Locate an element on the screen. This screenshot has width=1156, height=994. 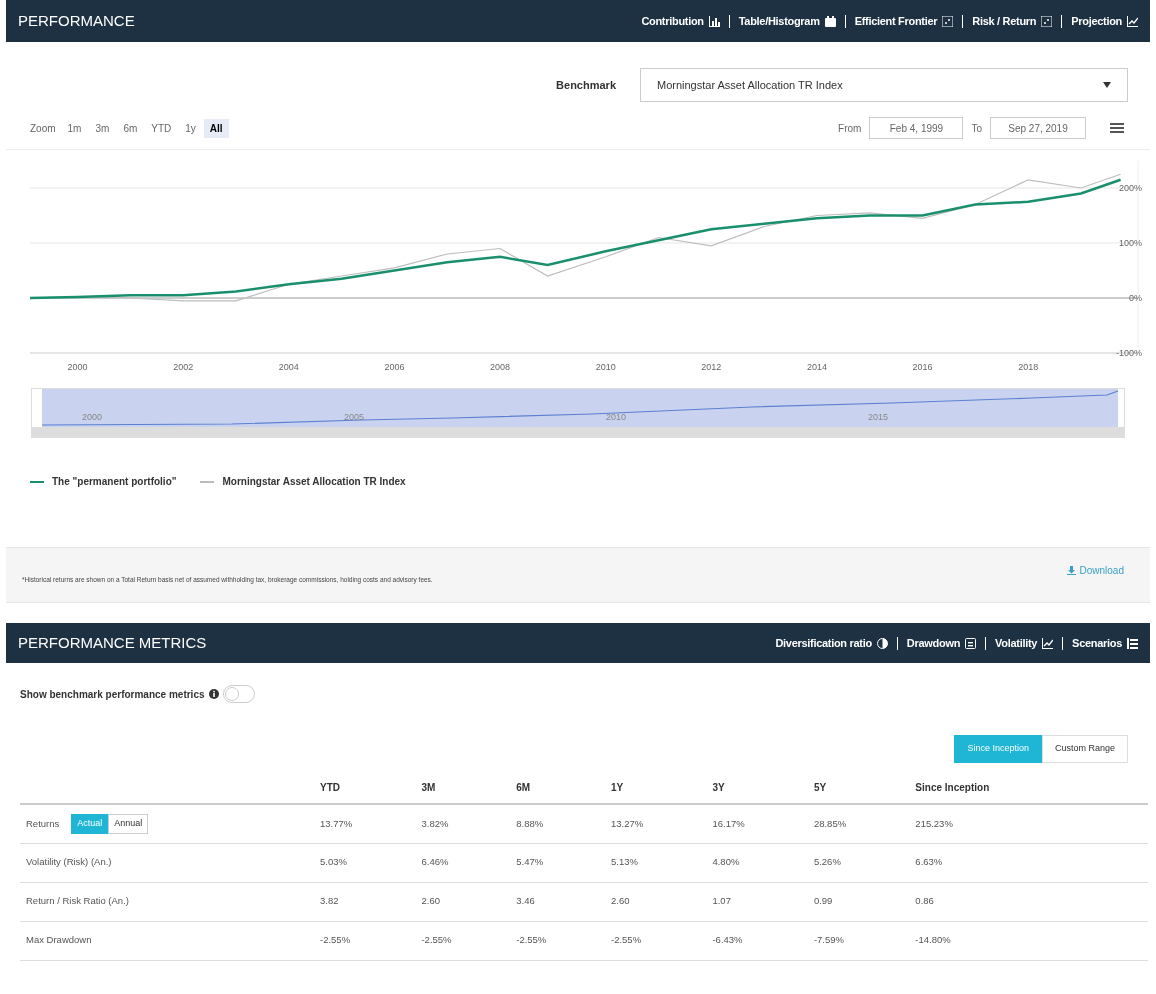
section-title: PERFORMANCE METRICS is located at coordinates (112, 642).